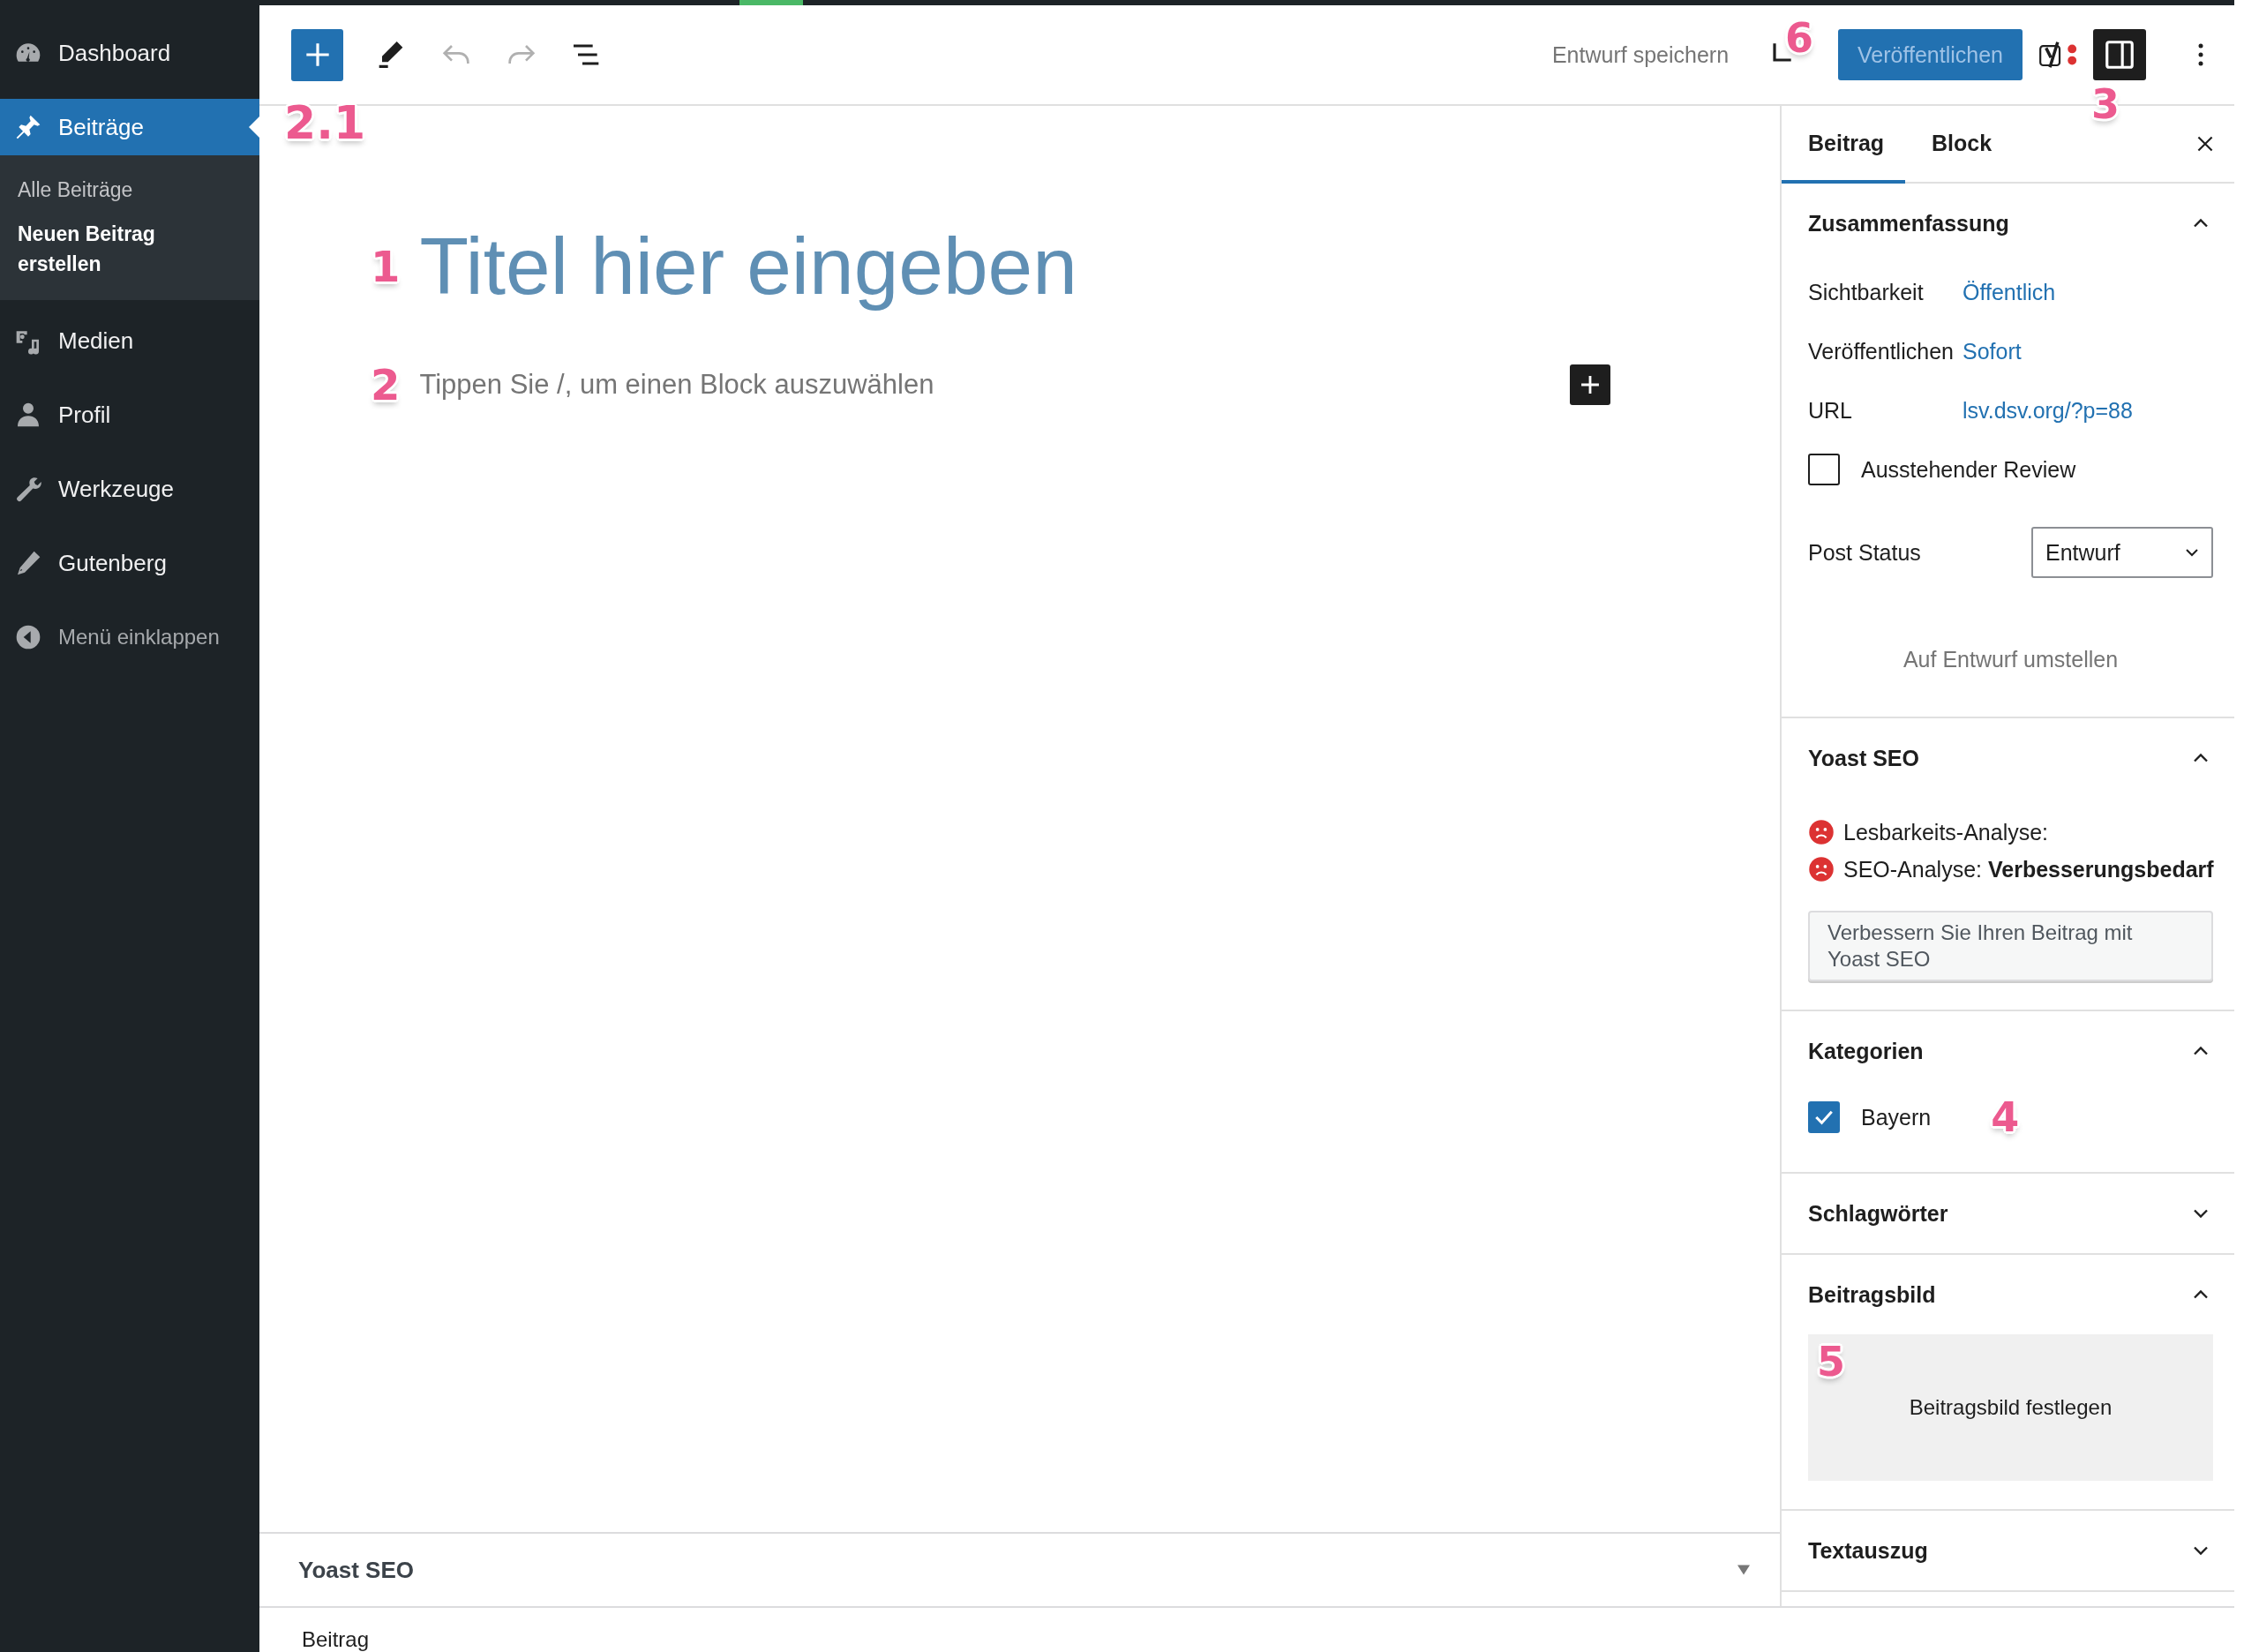  I want to click on field-label: Sichtbarkeit, so click(1866, 292).